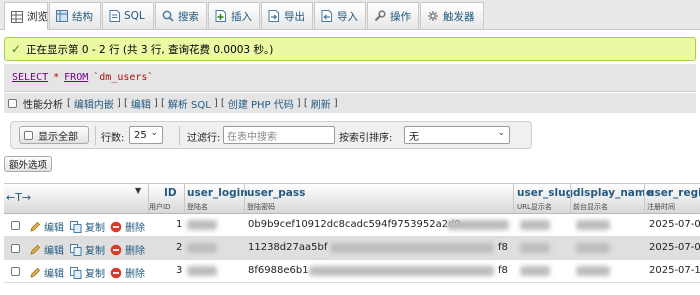  Describe the element at coordinates (278, 270) in the screenshot. I see `cell-user-pass: 8f6988e6b1` at that location.